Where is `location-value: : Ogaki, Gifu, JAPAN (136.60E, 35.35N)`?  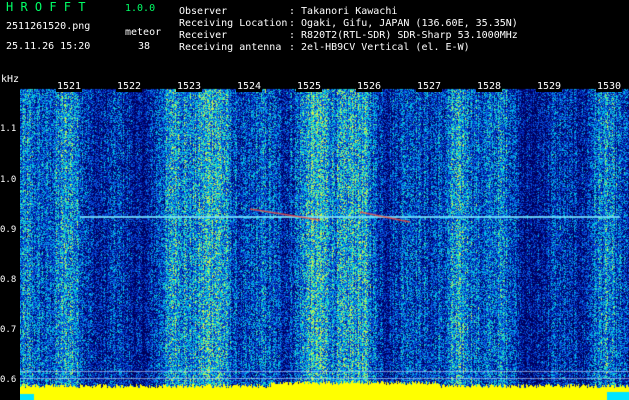 location-value: : Ogaki, Gifu, JAPAN (136.60E, 35.35N) is located at coordinates (403, 23).